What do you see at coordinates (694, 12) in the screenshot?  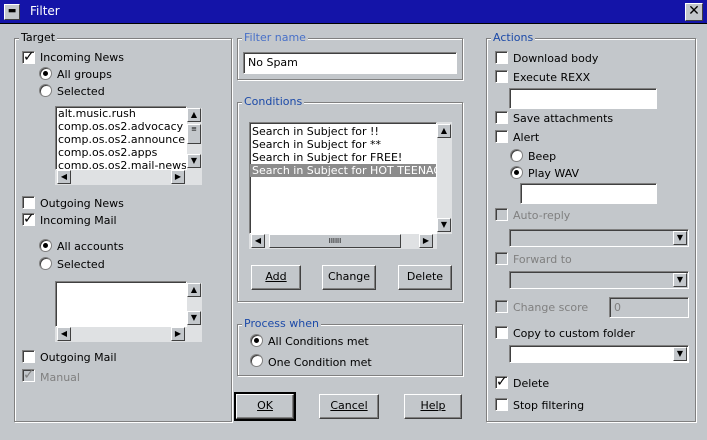 I see `close-icon: ✕` at bounding box center [694, 12].